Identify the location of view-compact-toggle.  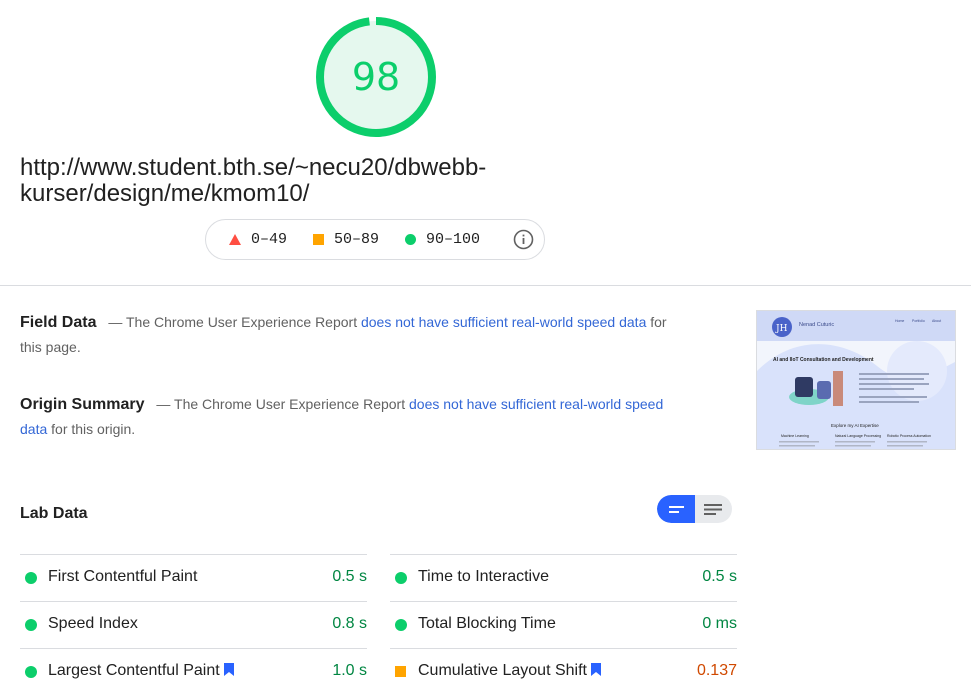
(676, 509).